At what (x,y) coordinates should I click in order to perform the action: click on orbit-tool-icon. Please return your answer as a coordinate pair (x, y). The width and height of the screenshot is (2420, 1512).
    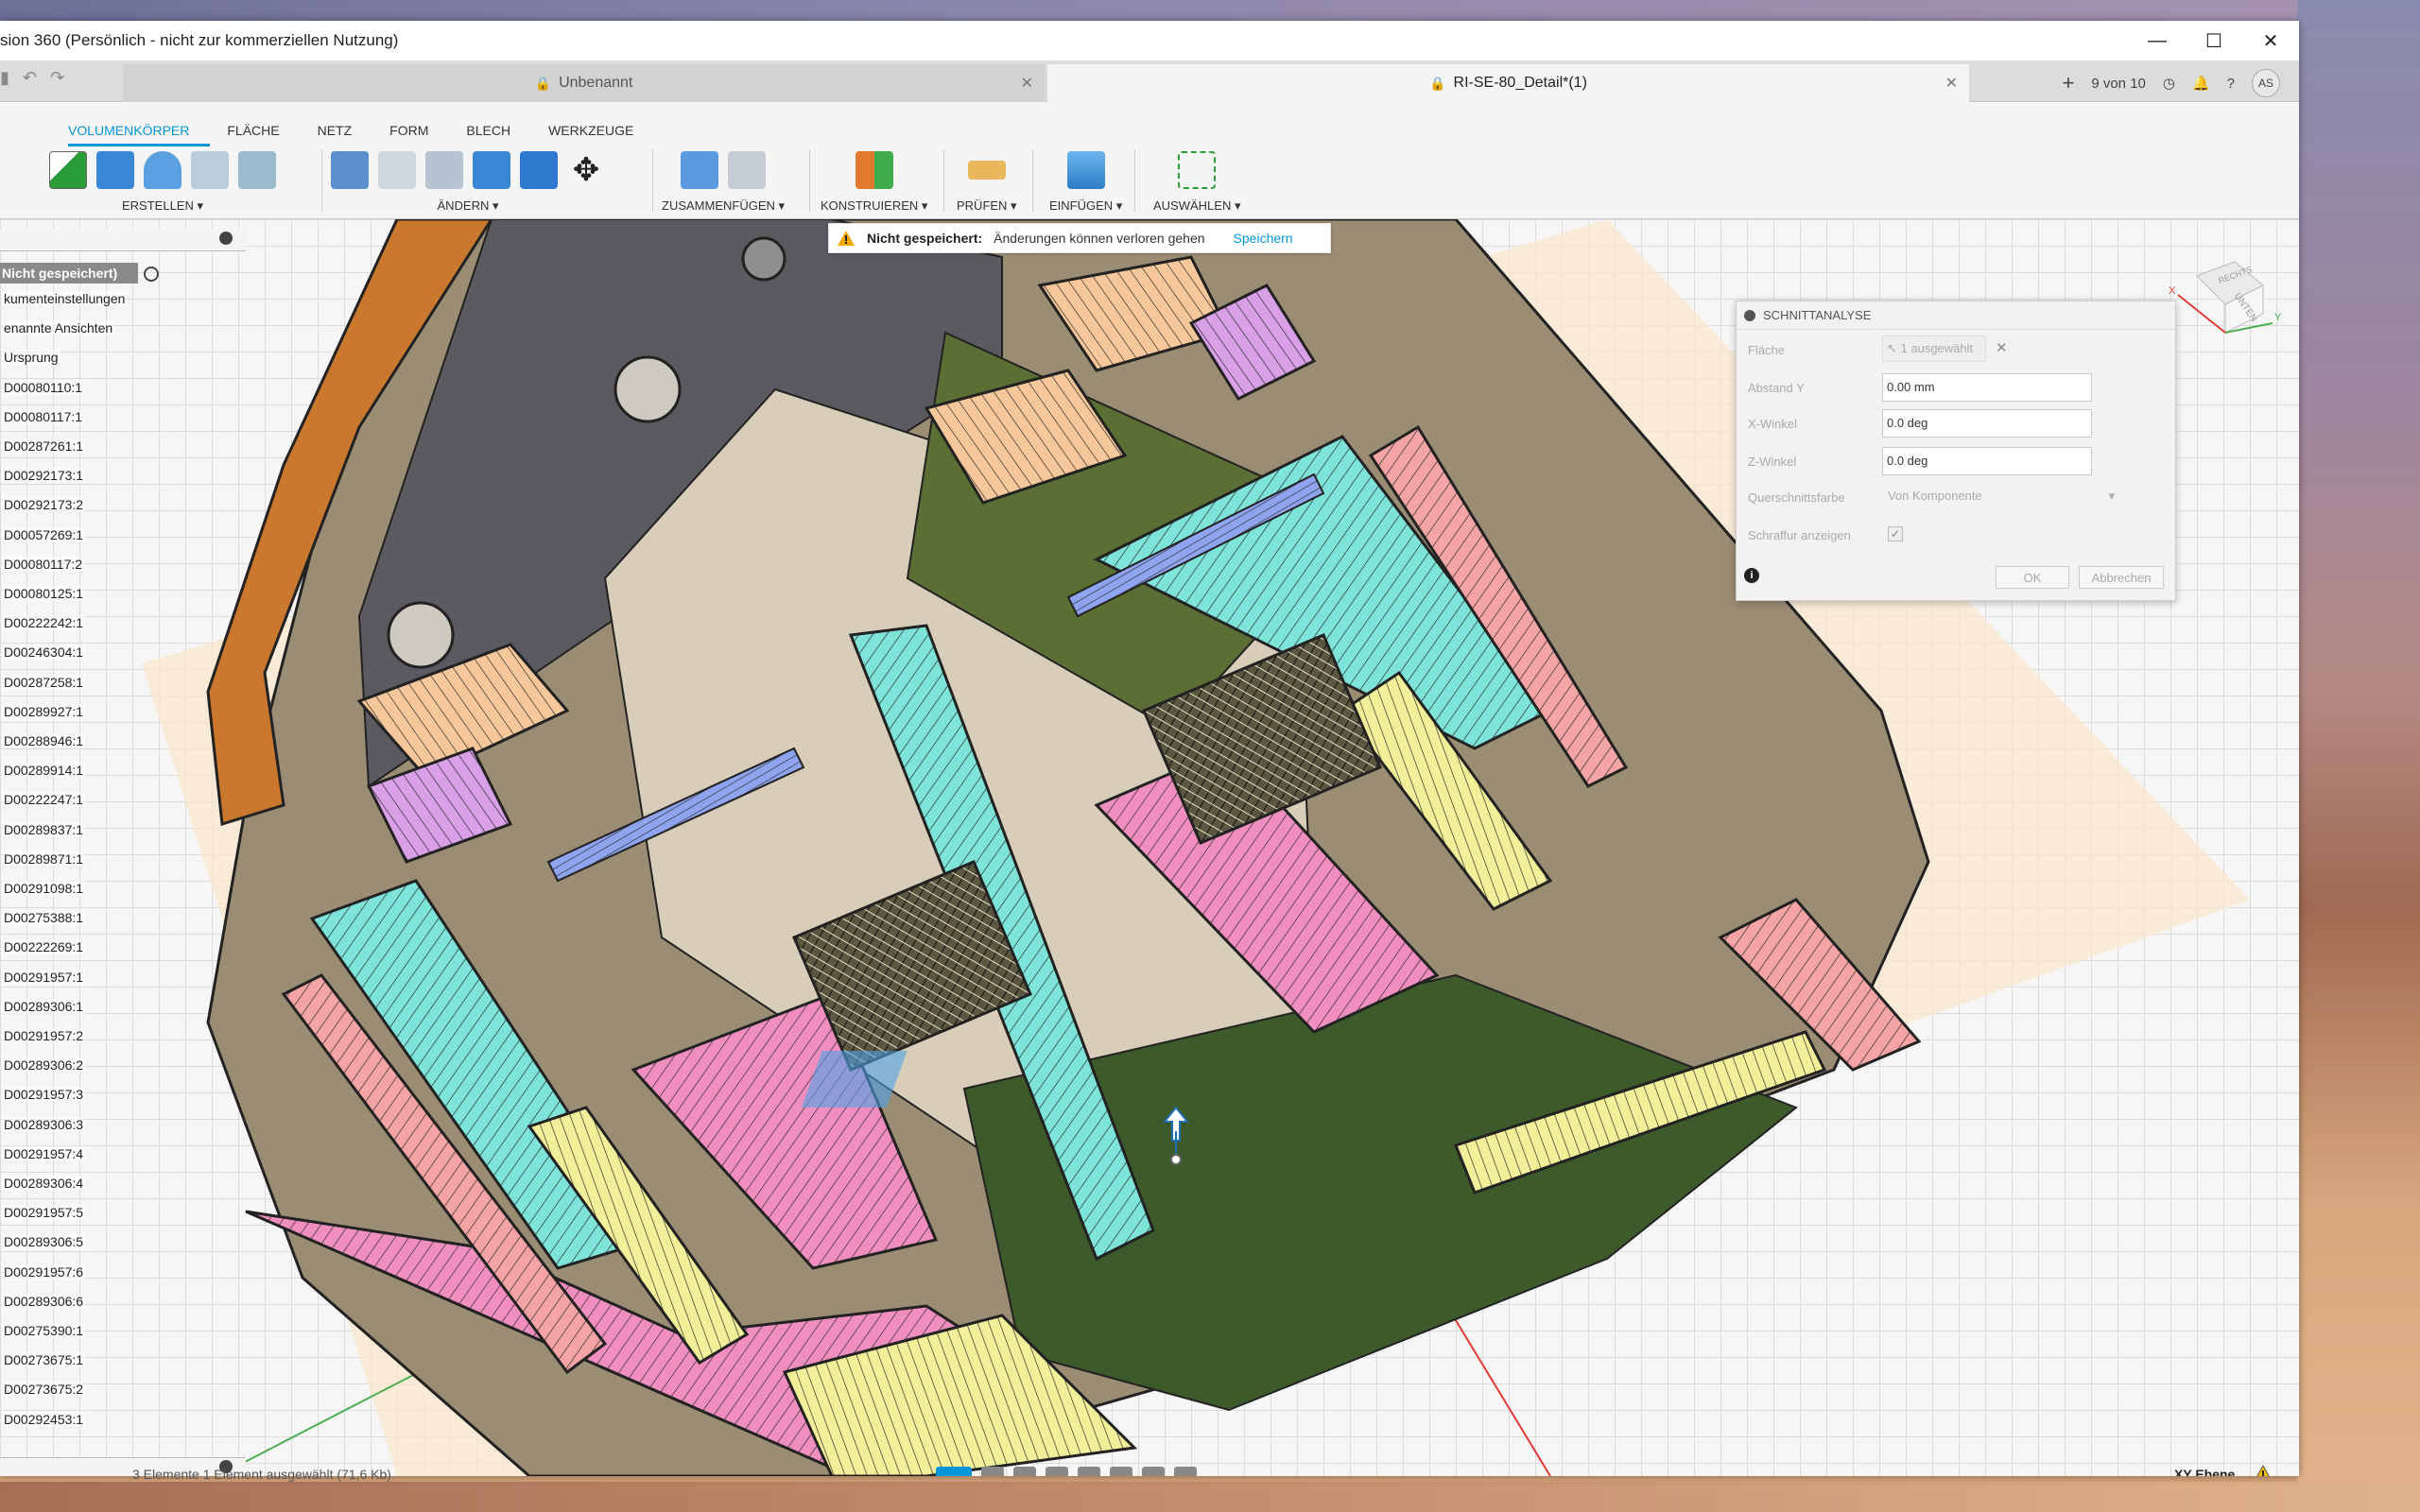
    Looking at the image, I should click on (954, 1471).